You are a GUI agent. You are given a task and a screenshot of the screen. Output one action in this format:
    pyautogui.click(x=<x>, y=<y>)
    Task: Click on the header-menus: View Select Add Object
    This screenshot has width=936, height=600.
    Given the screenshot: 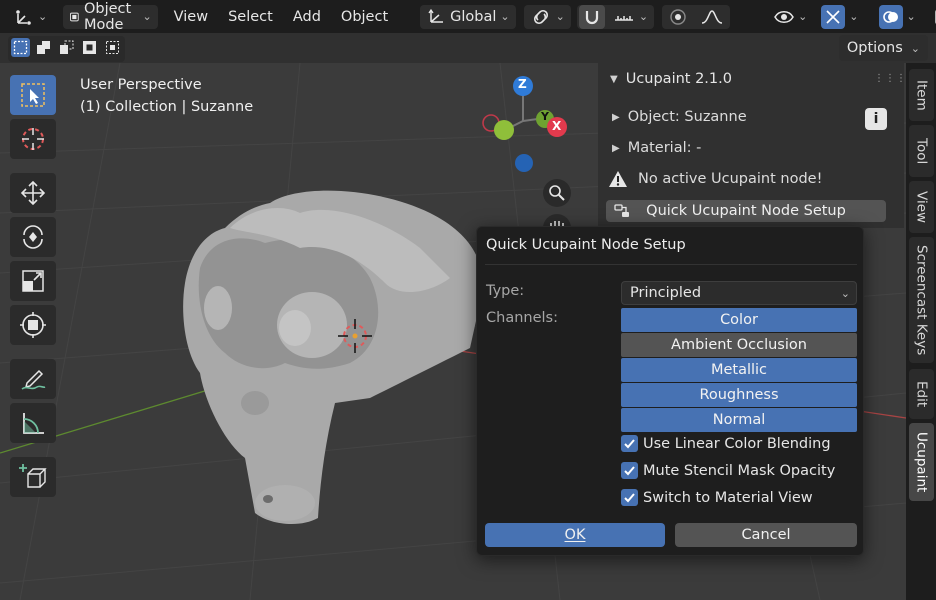 What is the action you would take?
    pyautogui.click(x=281, y=17)
    